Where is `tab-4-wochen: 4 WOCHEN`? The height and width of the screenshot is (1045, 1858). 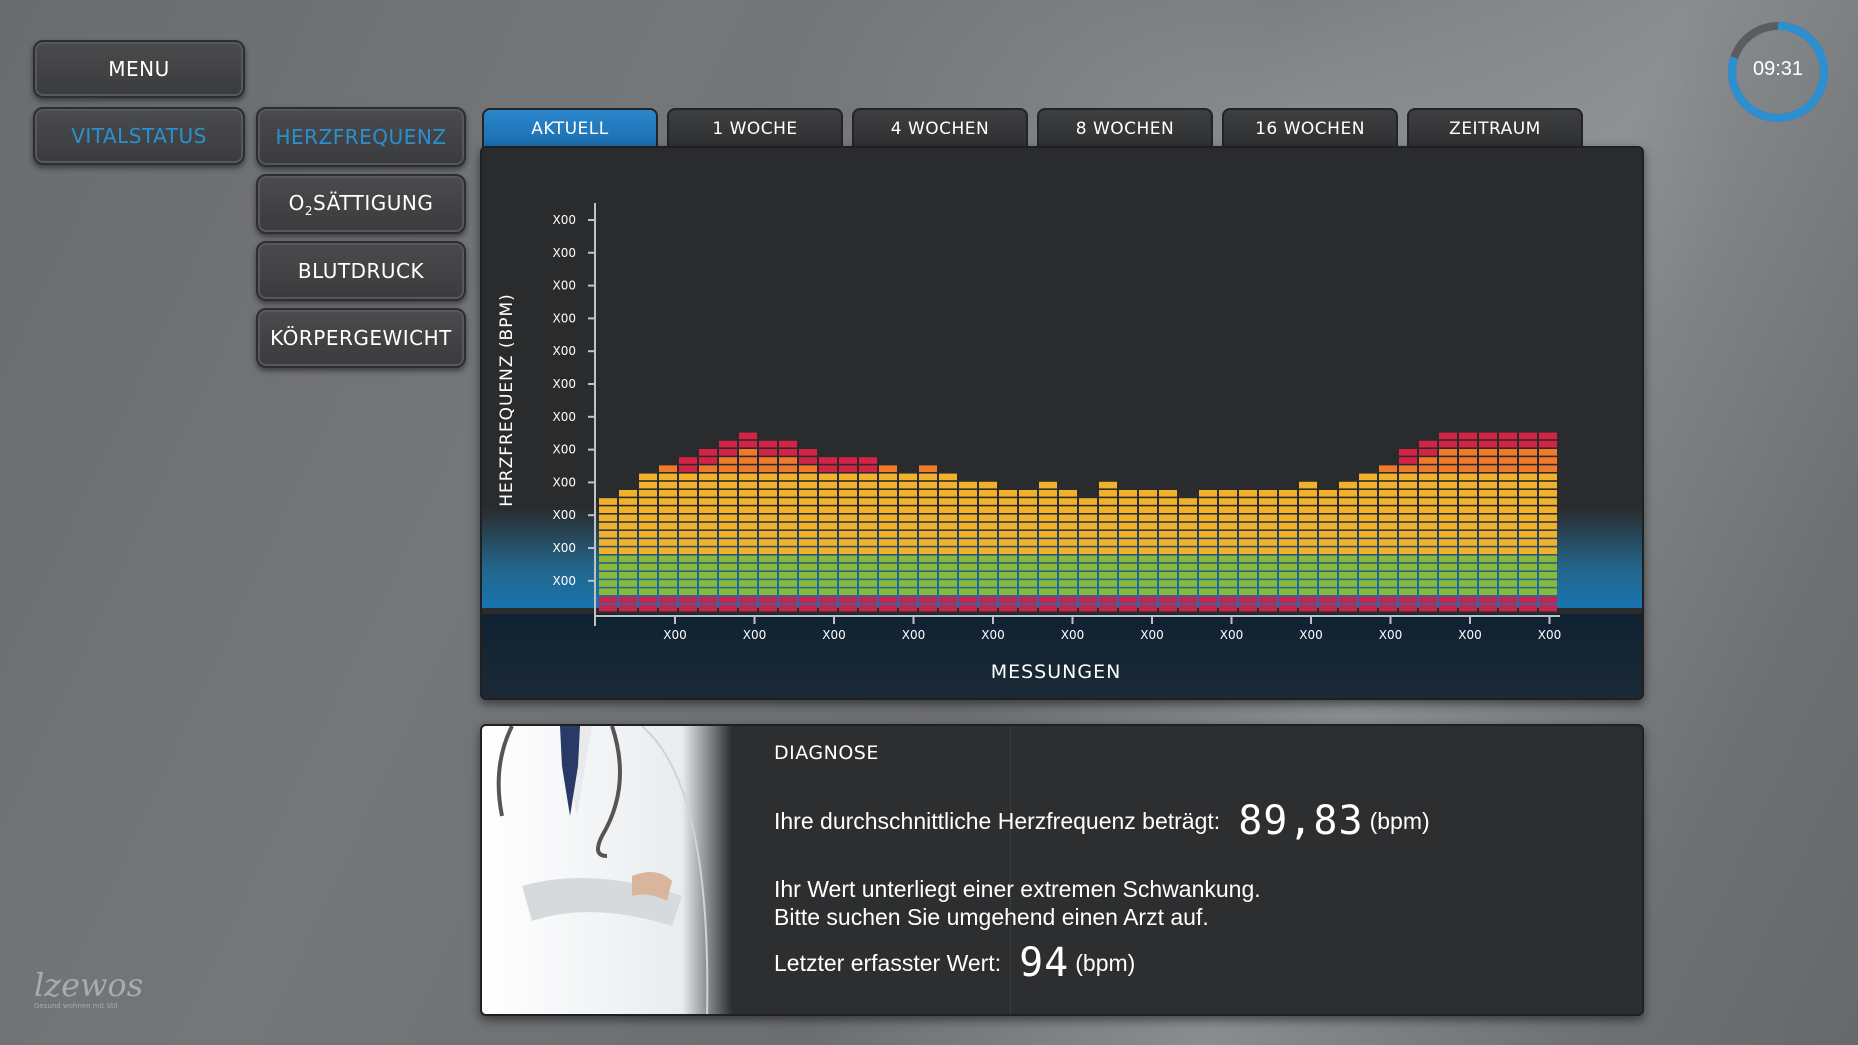
tab-4-wochen: 4 WOCHEN is located at coordinates (940, 128).